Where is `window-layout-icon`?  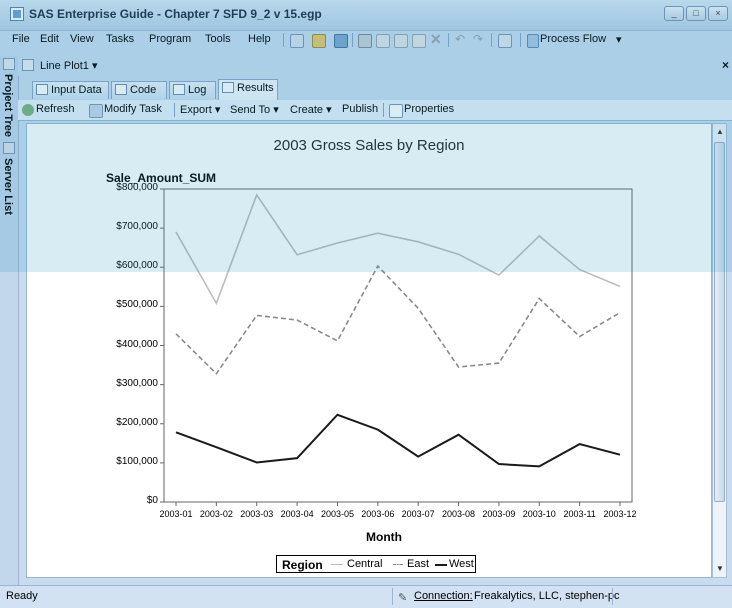 window-layout-icon is located at coordinates (505, 41).